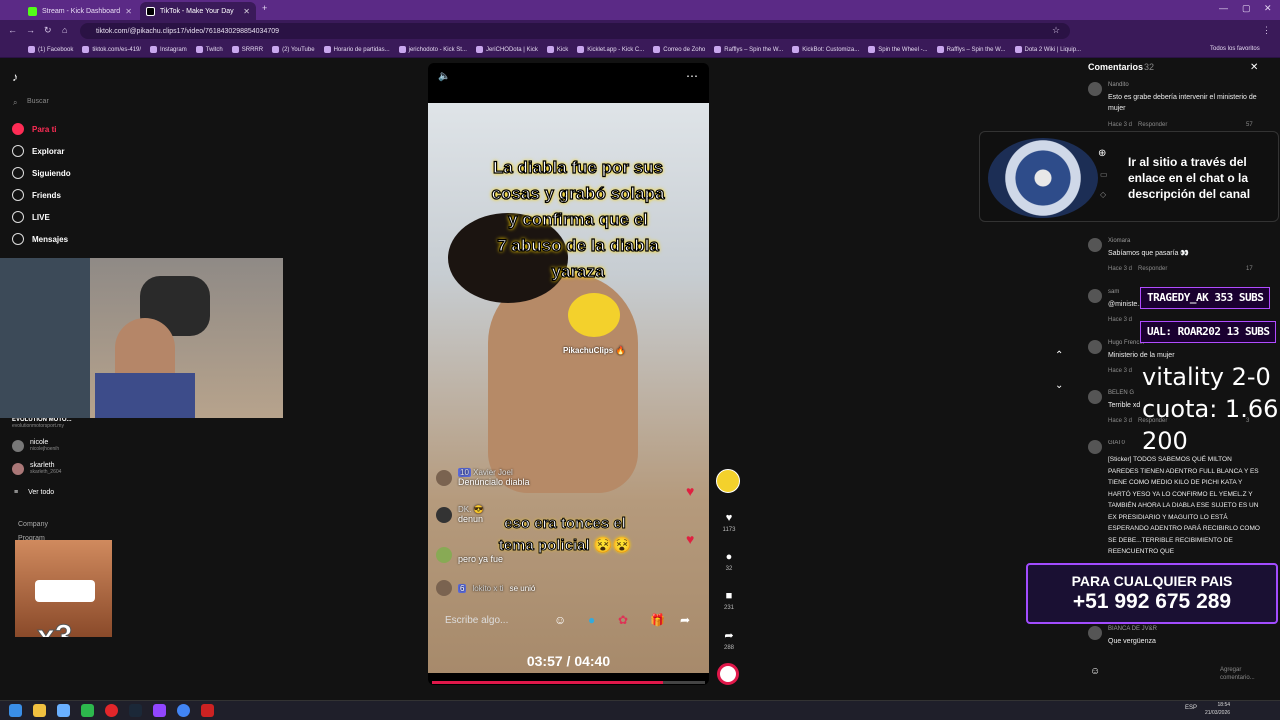  I want to click on recorder-icon, so click(207, 710).